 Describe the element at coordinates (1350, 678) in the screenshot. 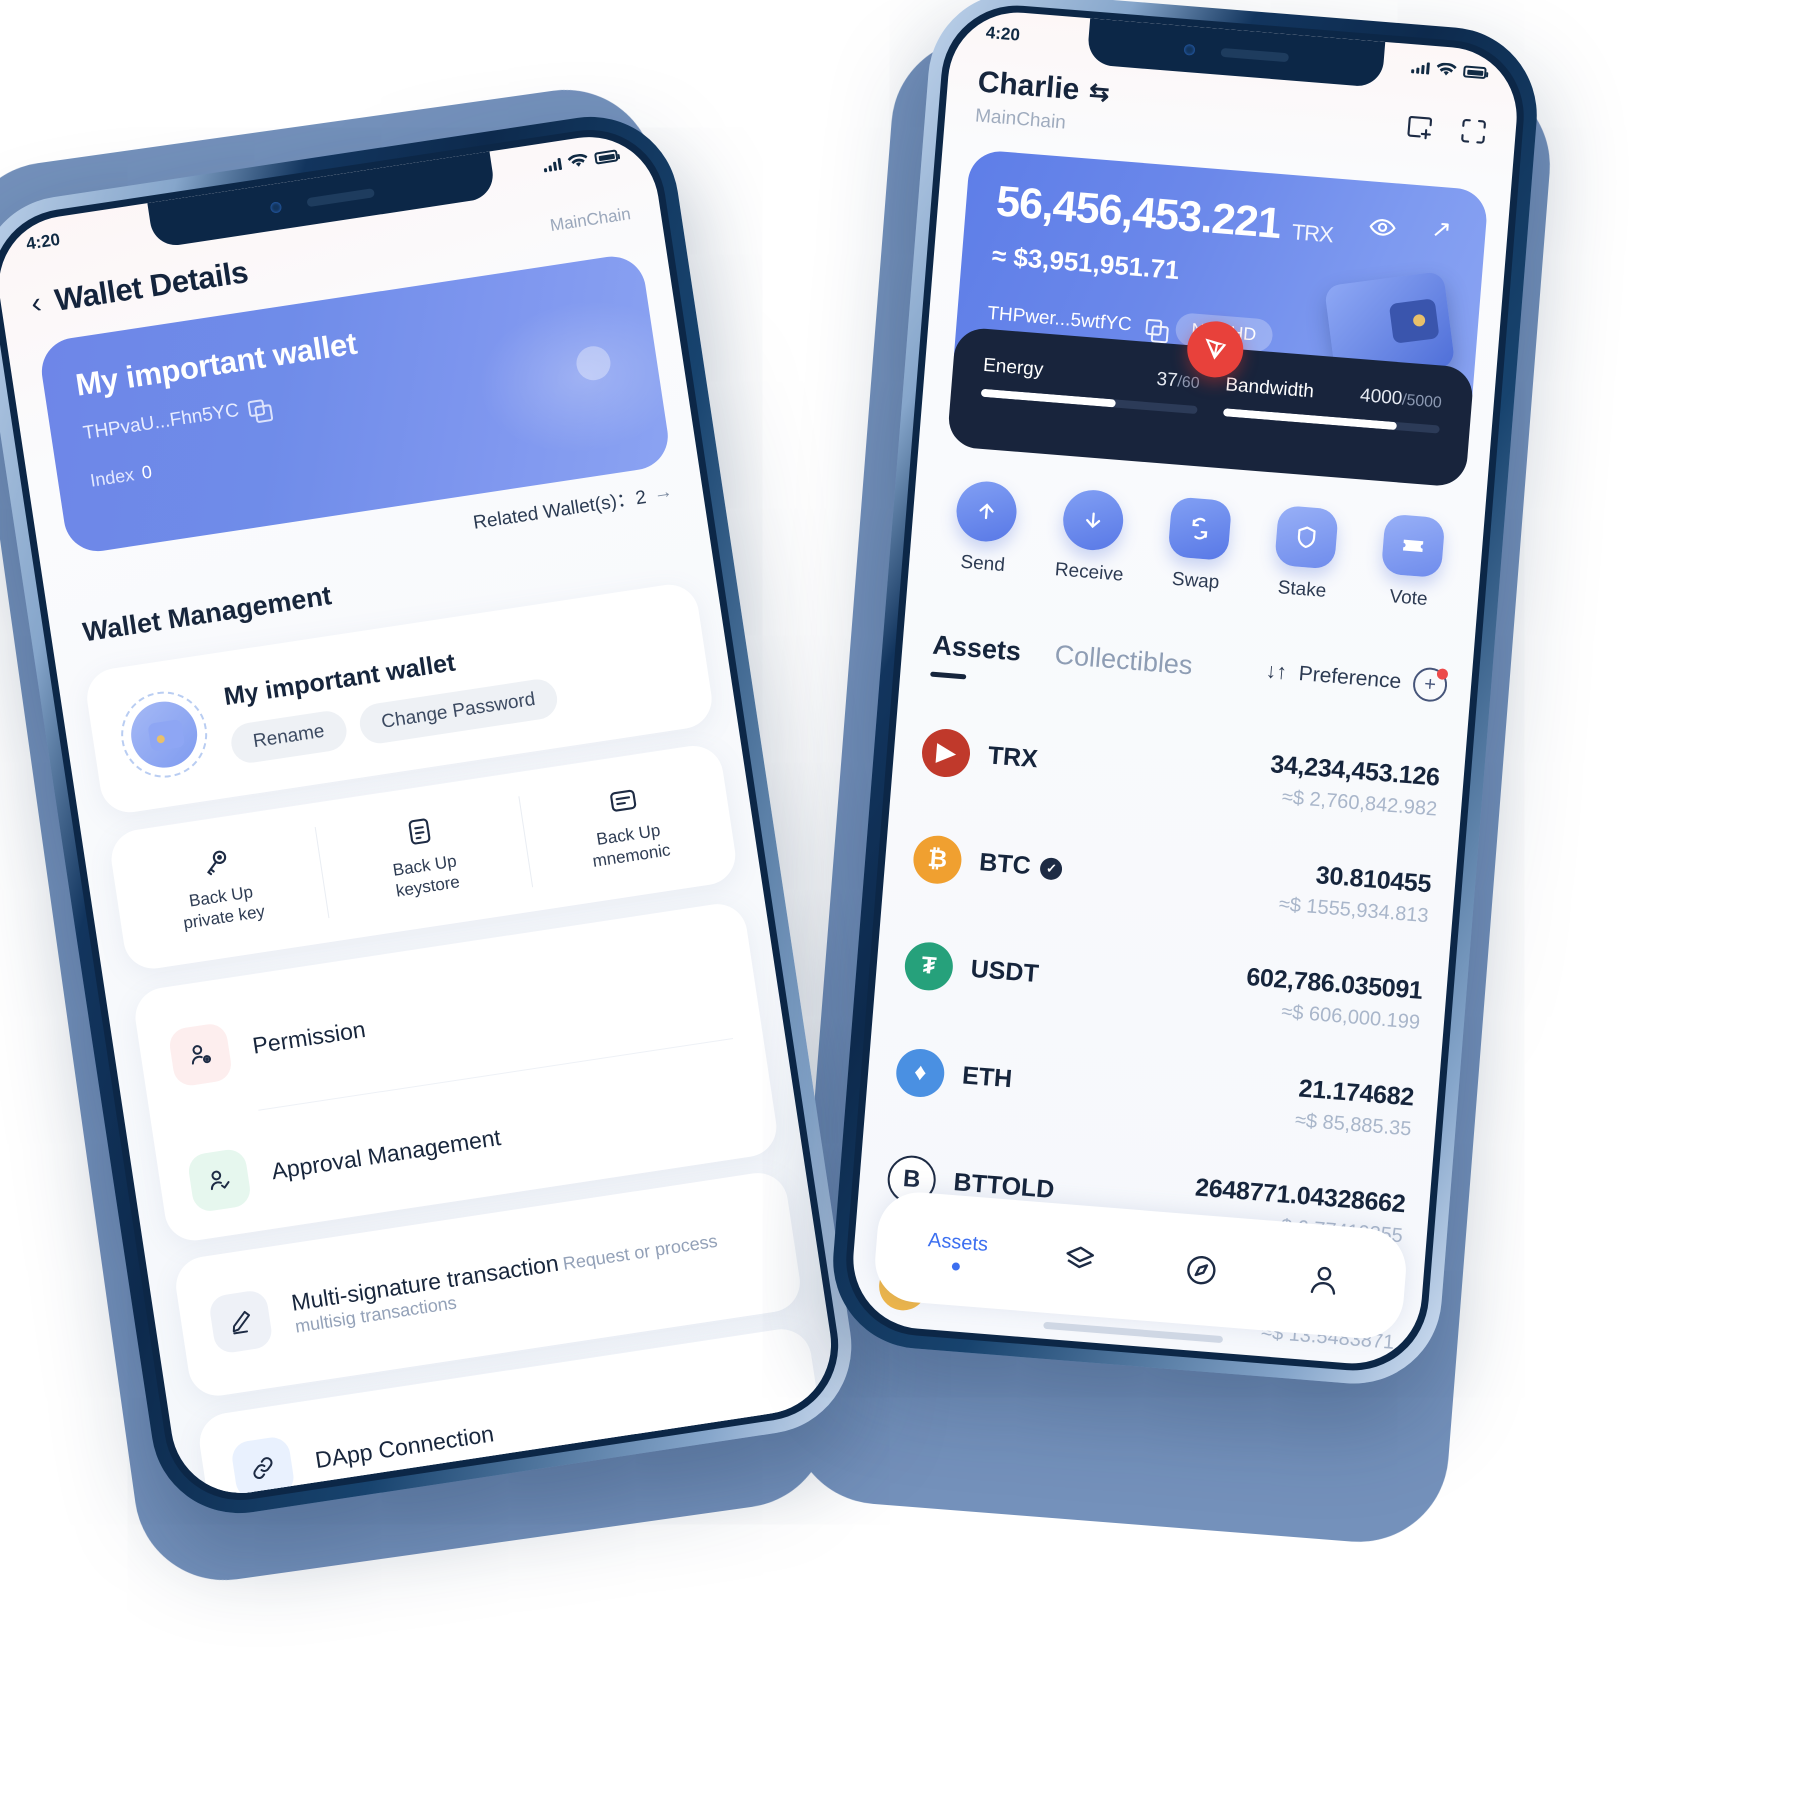

I see `preference-label: Preference` at that location.